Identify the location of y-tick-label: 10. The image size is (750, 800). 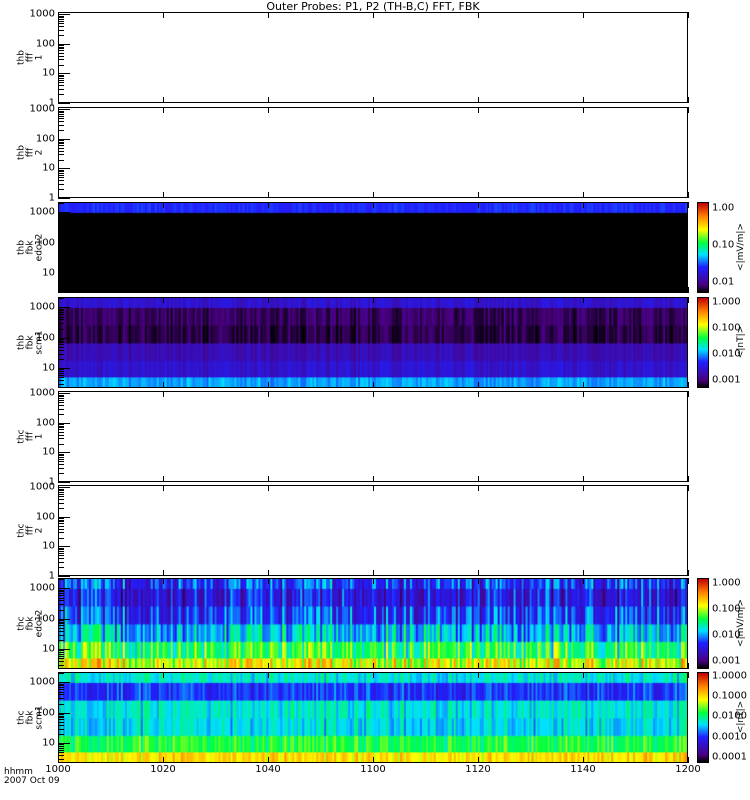
(48, 649).